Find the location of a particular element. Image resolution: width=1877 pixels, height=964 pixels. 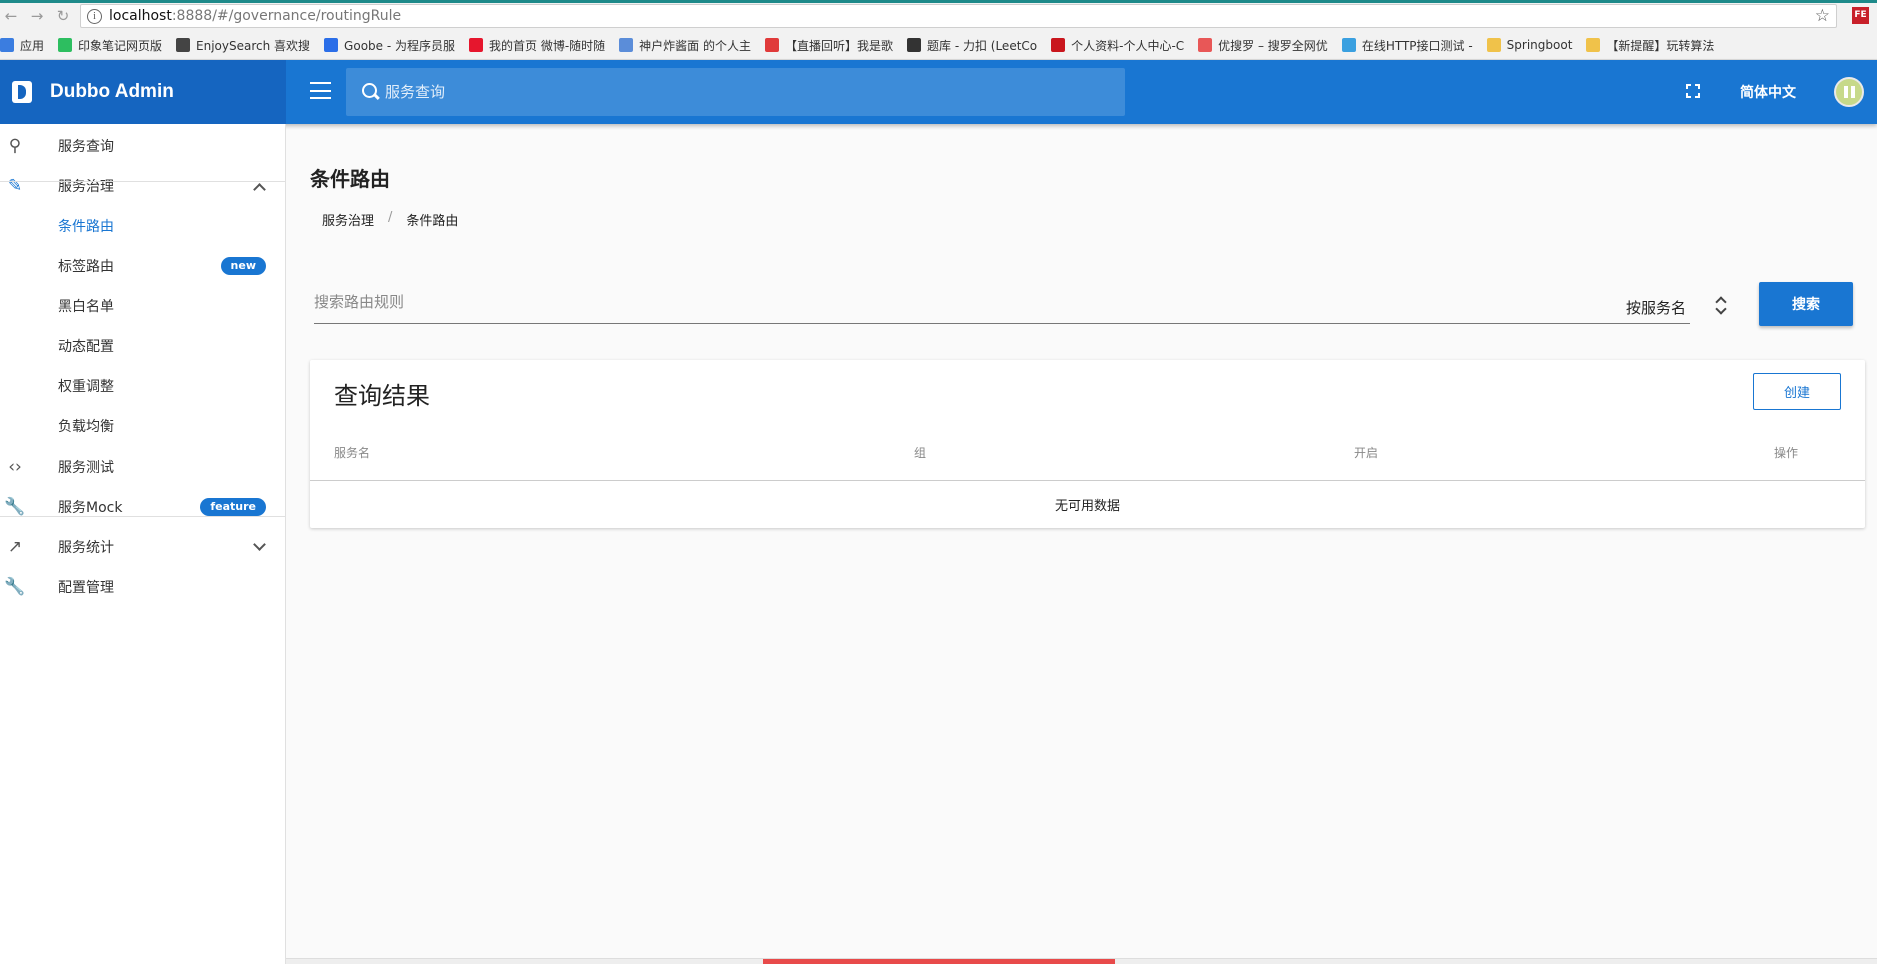

table-header-divider is located at coordinates (1087, 480).